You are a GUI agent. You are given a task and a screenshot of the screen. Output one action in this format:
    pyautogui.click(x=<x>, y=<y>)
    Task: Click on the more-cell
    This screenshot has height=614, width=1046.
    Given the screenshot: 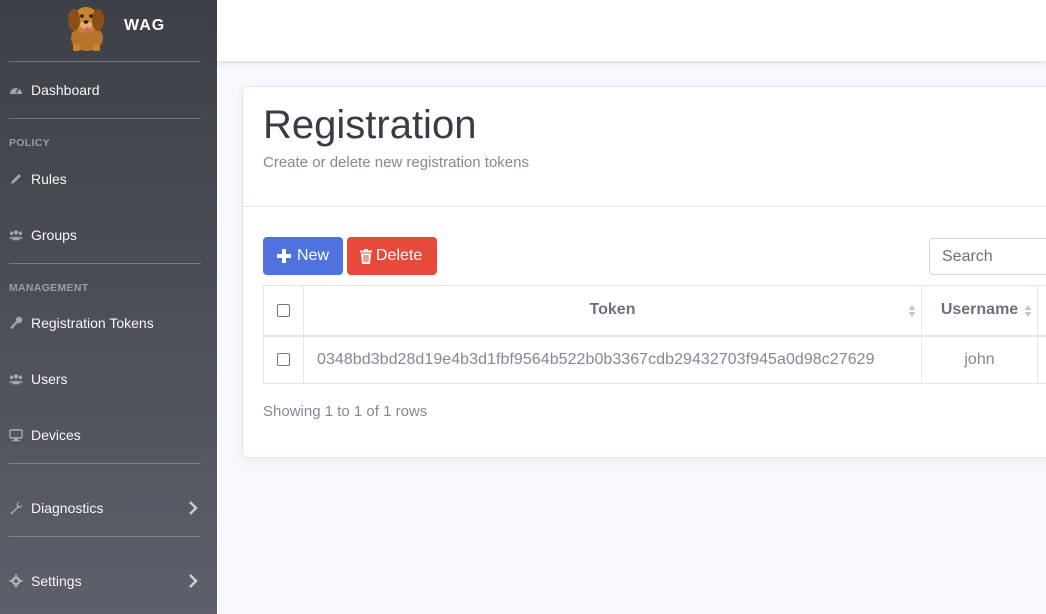 What is the action you would take?
    pyautogui.click(x=1041, y=359)
    